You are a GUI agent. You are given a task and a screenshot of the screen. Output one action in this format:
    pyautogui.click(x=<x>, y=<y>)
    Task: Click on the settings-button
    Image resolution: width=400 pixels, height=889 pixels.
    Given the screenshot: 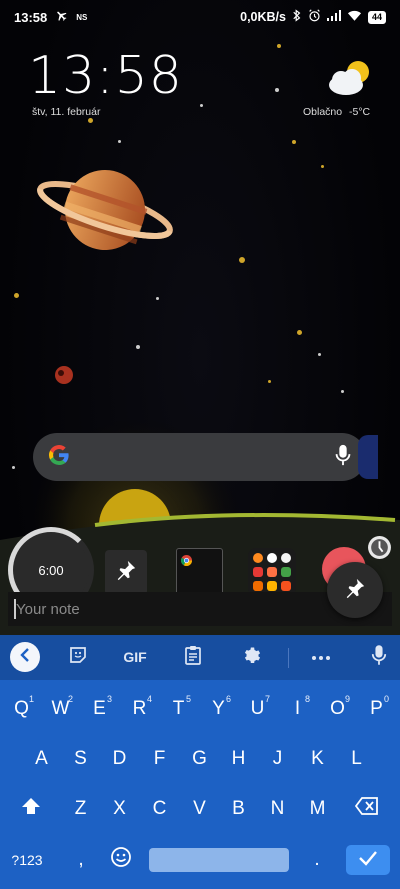 What is the action you would take?
    pyautogui.click(x=251, y=657)
    